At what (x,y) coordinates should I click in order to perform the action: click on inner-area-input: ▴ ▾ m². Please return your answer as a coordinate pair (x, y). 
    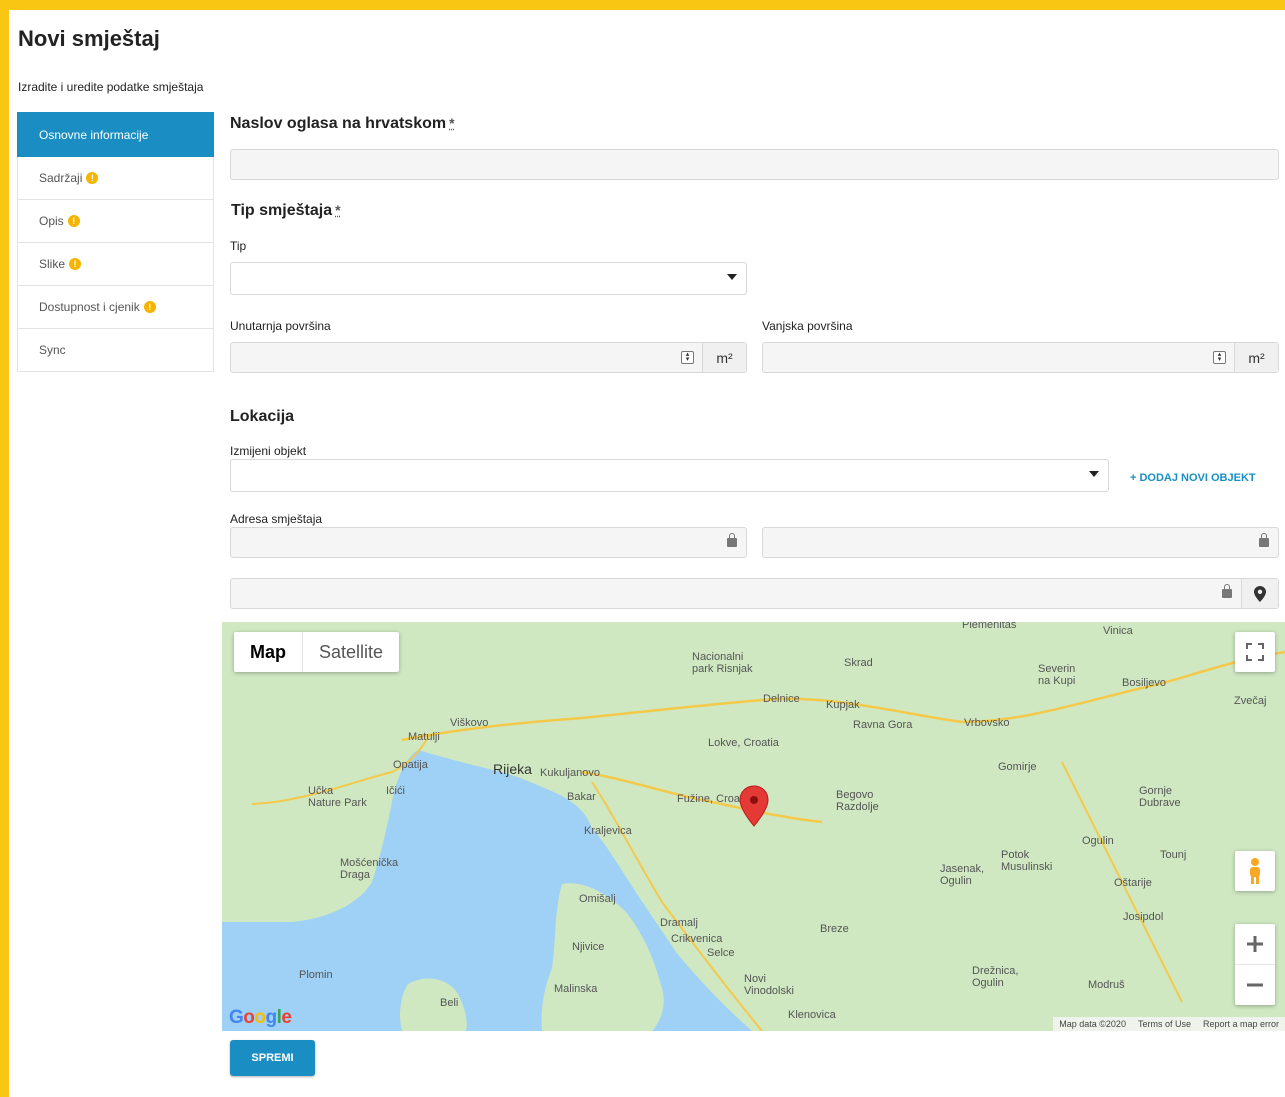
    Looking at the image, I should click on (488, 357).